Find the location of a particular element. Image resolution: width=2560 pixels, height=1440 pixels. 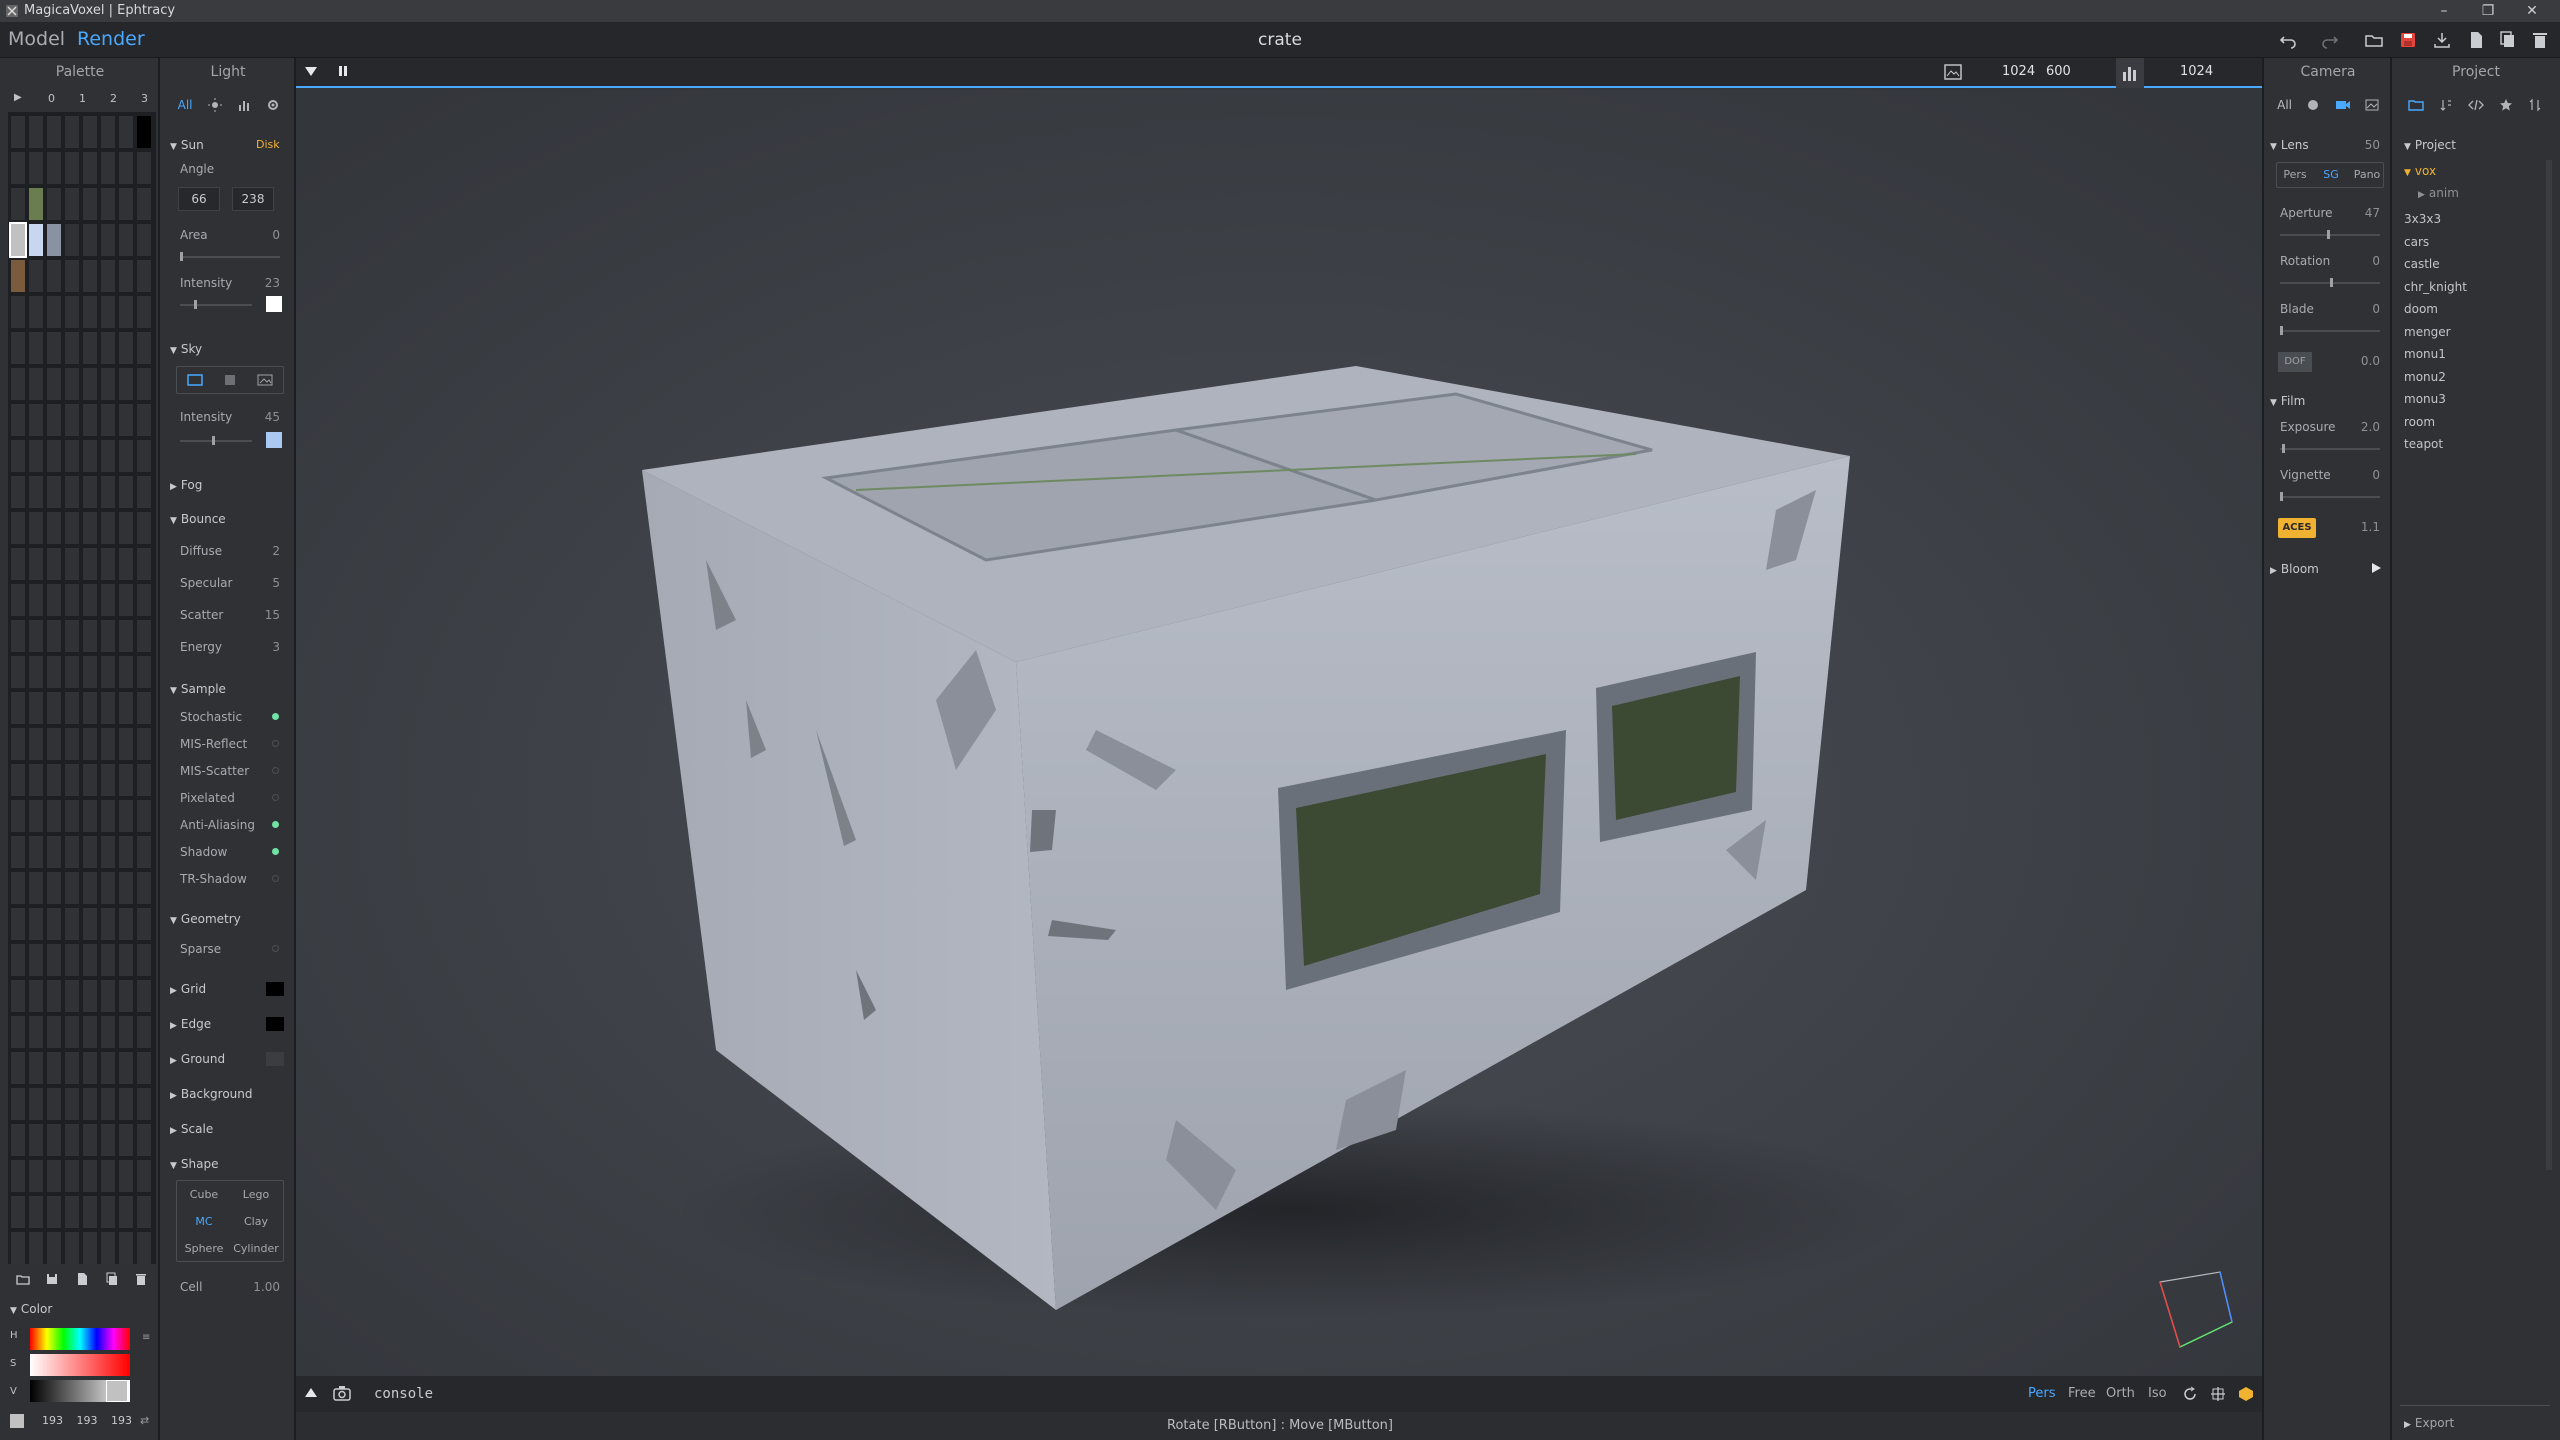

palette-copy-icon is located at coordinates (112, 1282).